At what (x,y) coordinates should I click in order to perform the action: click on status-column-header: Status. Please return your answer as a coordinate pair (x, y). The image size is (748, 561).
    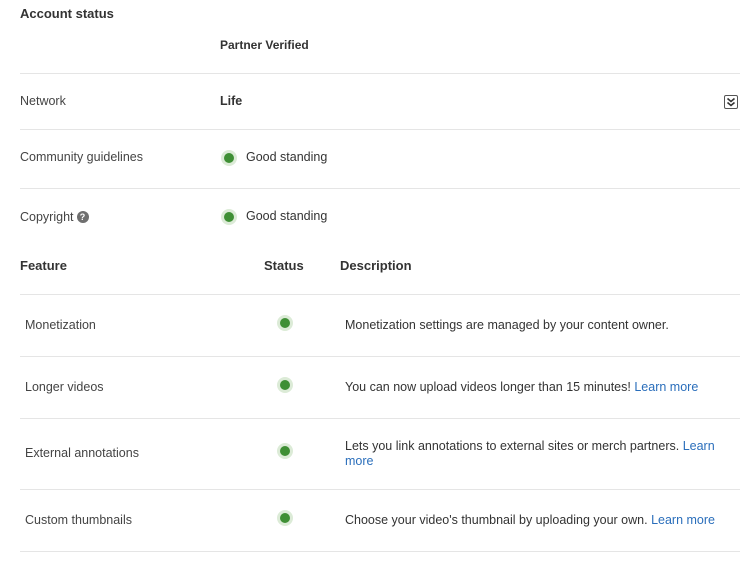
    Looking at the image, I should click on (284, 265).